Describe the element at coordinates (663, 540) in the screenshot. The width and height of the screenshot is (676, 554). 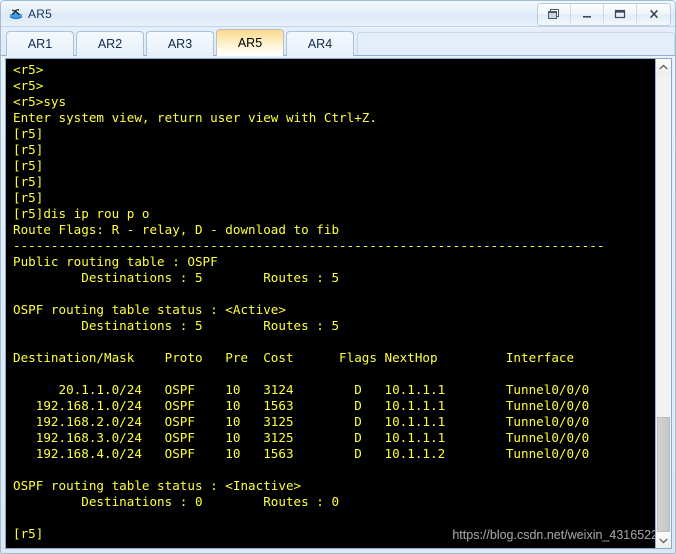
I see `scroll-down-arrow-icon` at that location.